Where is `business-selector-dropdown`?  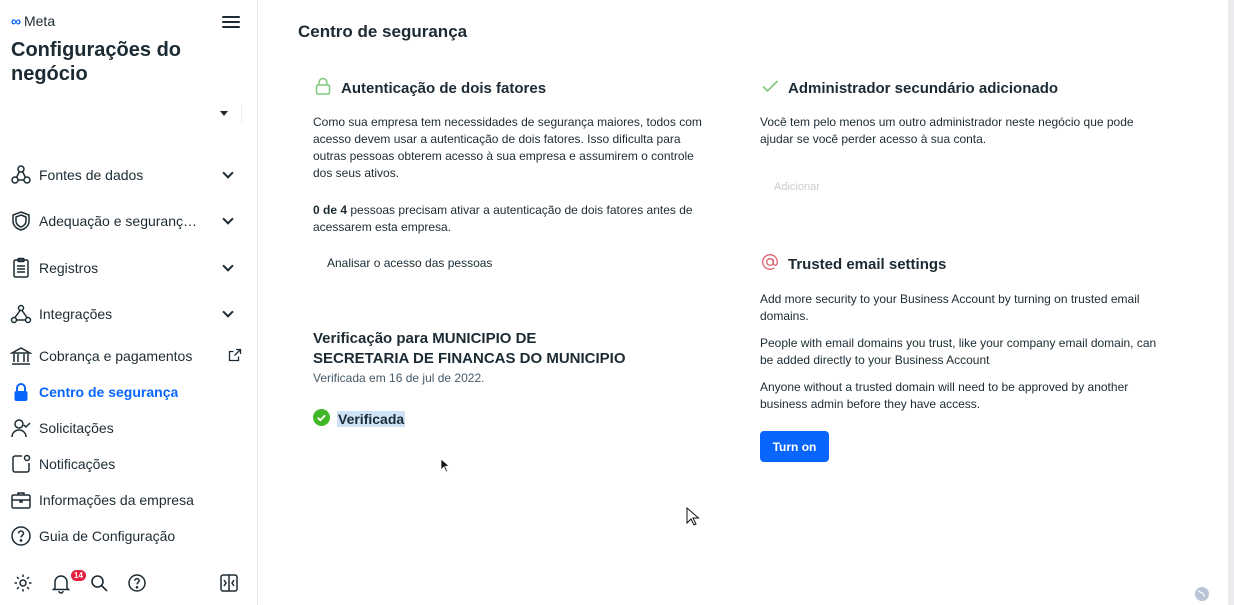
business-selector-dropdown is located at coordinates (228, 114).